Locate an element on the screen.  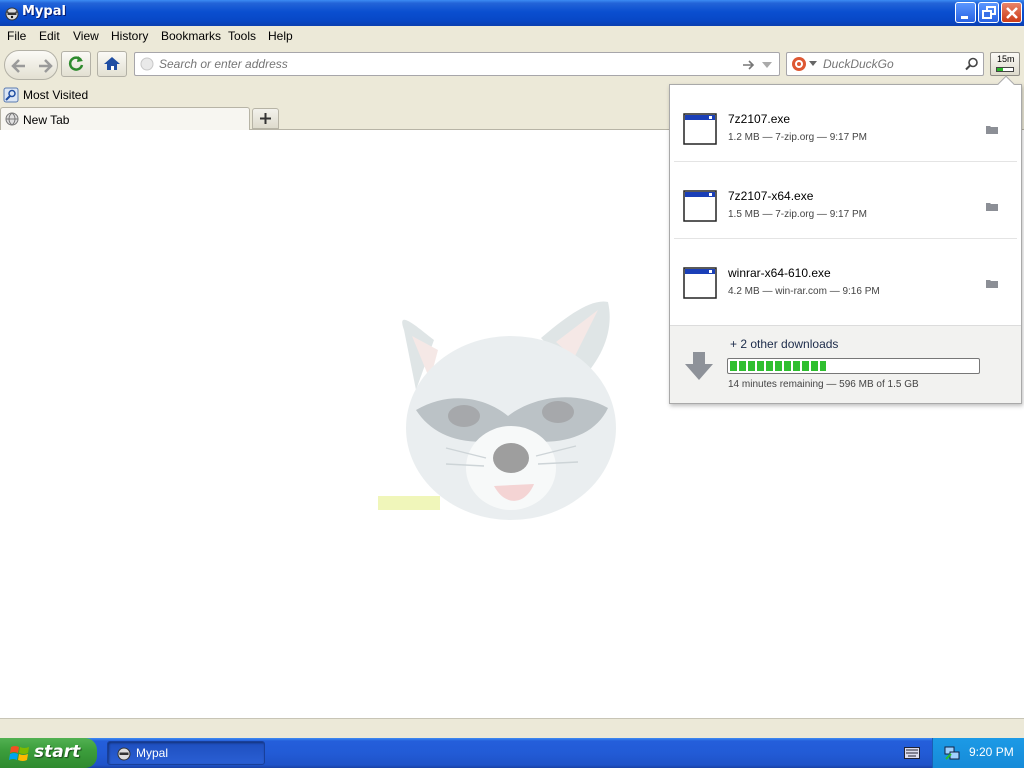
downloads-button: 15m is located at coordinates (1005, 64).